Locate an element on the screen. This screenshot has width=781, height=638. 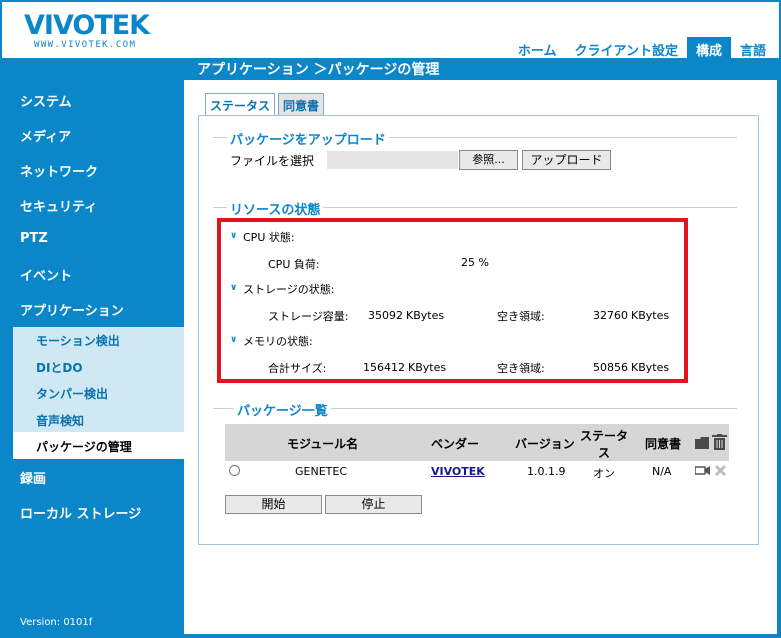
sidebar-subitem-motion-detection: モーション検出 is located at coordinates (78, 340).